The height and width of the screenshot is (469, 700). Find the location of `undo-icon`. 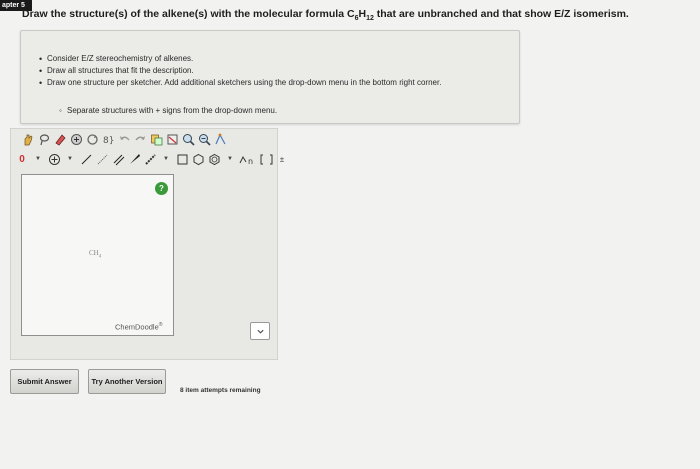

undo-icon is located at coordinates (124, 139).